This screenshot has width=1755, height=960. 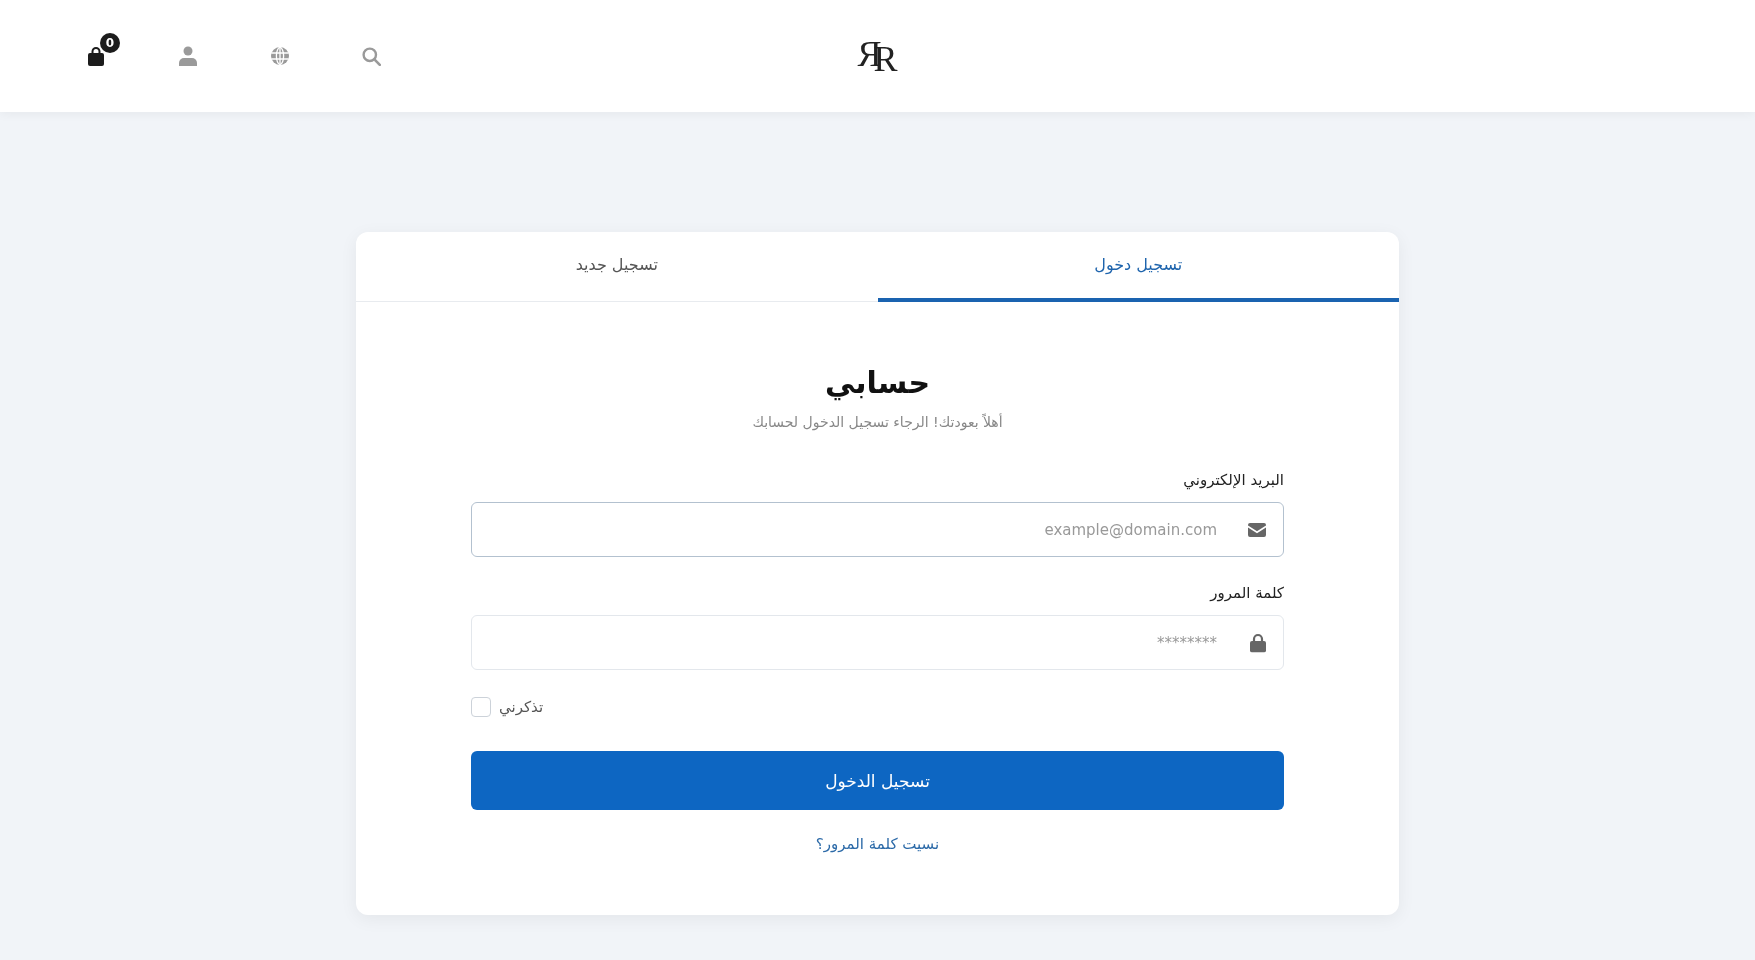 What do you see at coordinates (371, 56) in the screenshot?
I see `search-icon` at bounding box center [371, 56].